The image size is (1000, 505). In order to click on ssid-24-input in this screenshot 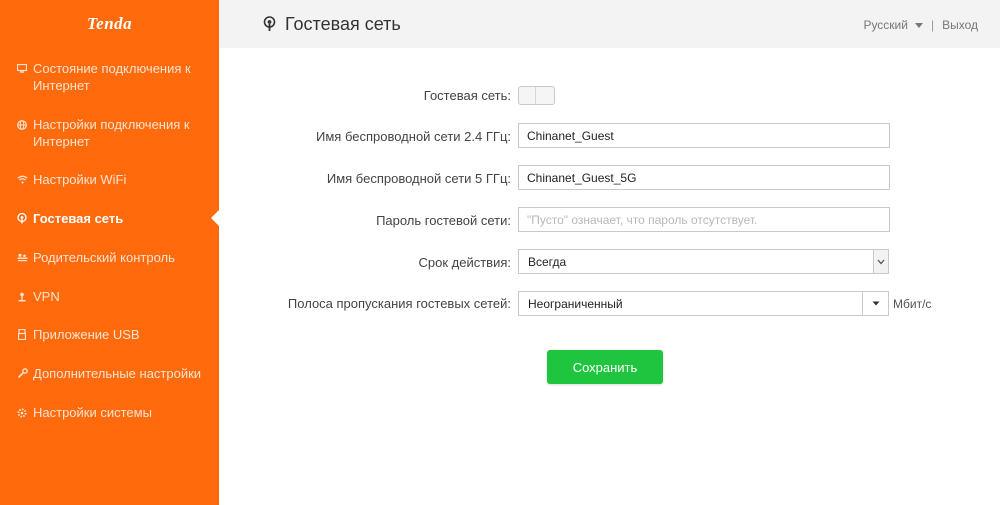, I will do `click(704, 135)`.